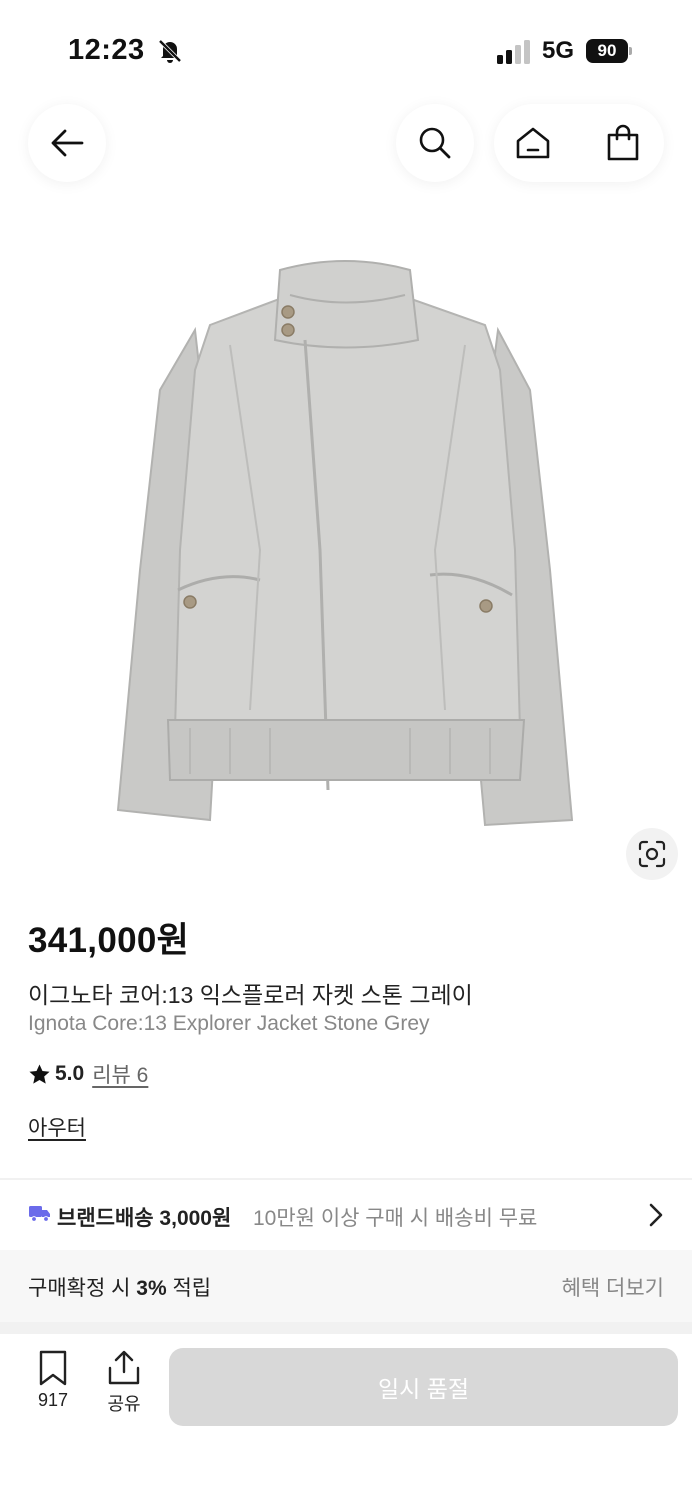 Image resolution: width=692 pixels, height=1500 pixels. Describe the element at coordinates (124, 1367) in the screenshot. I see `share-icon` at that location.